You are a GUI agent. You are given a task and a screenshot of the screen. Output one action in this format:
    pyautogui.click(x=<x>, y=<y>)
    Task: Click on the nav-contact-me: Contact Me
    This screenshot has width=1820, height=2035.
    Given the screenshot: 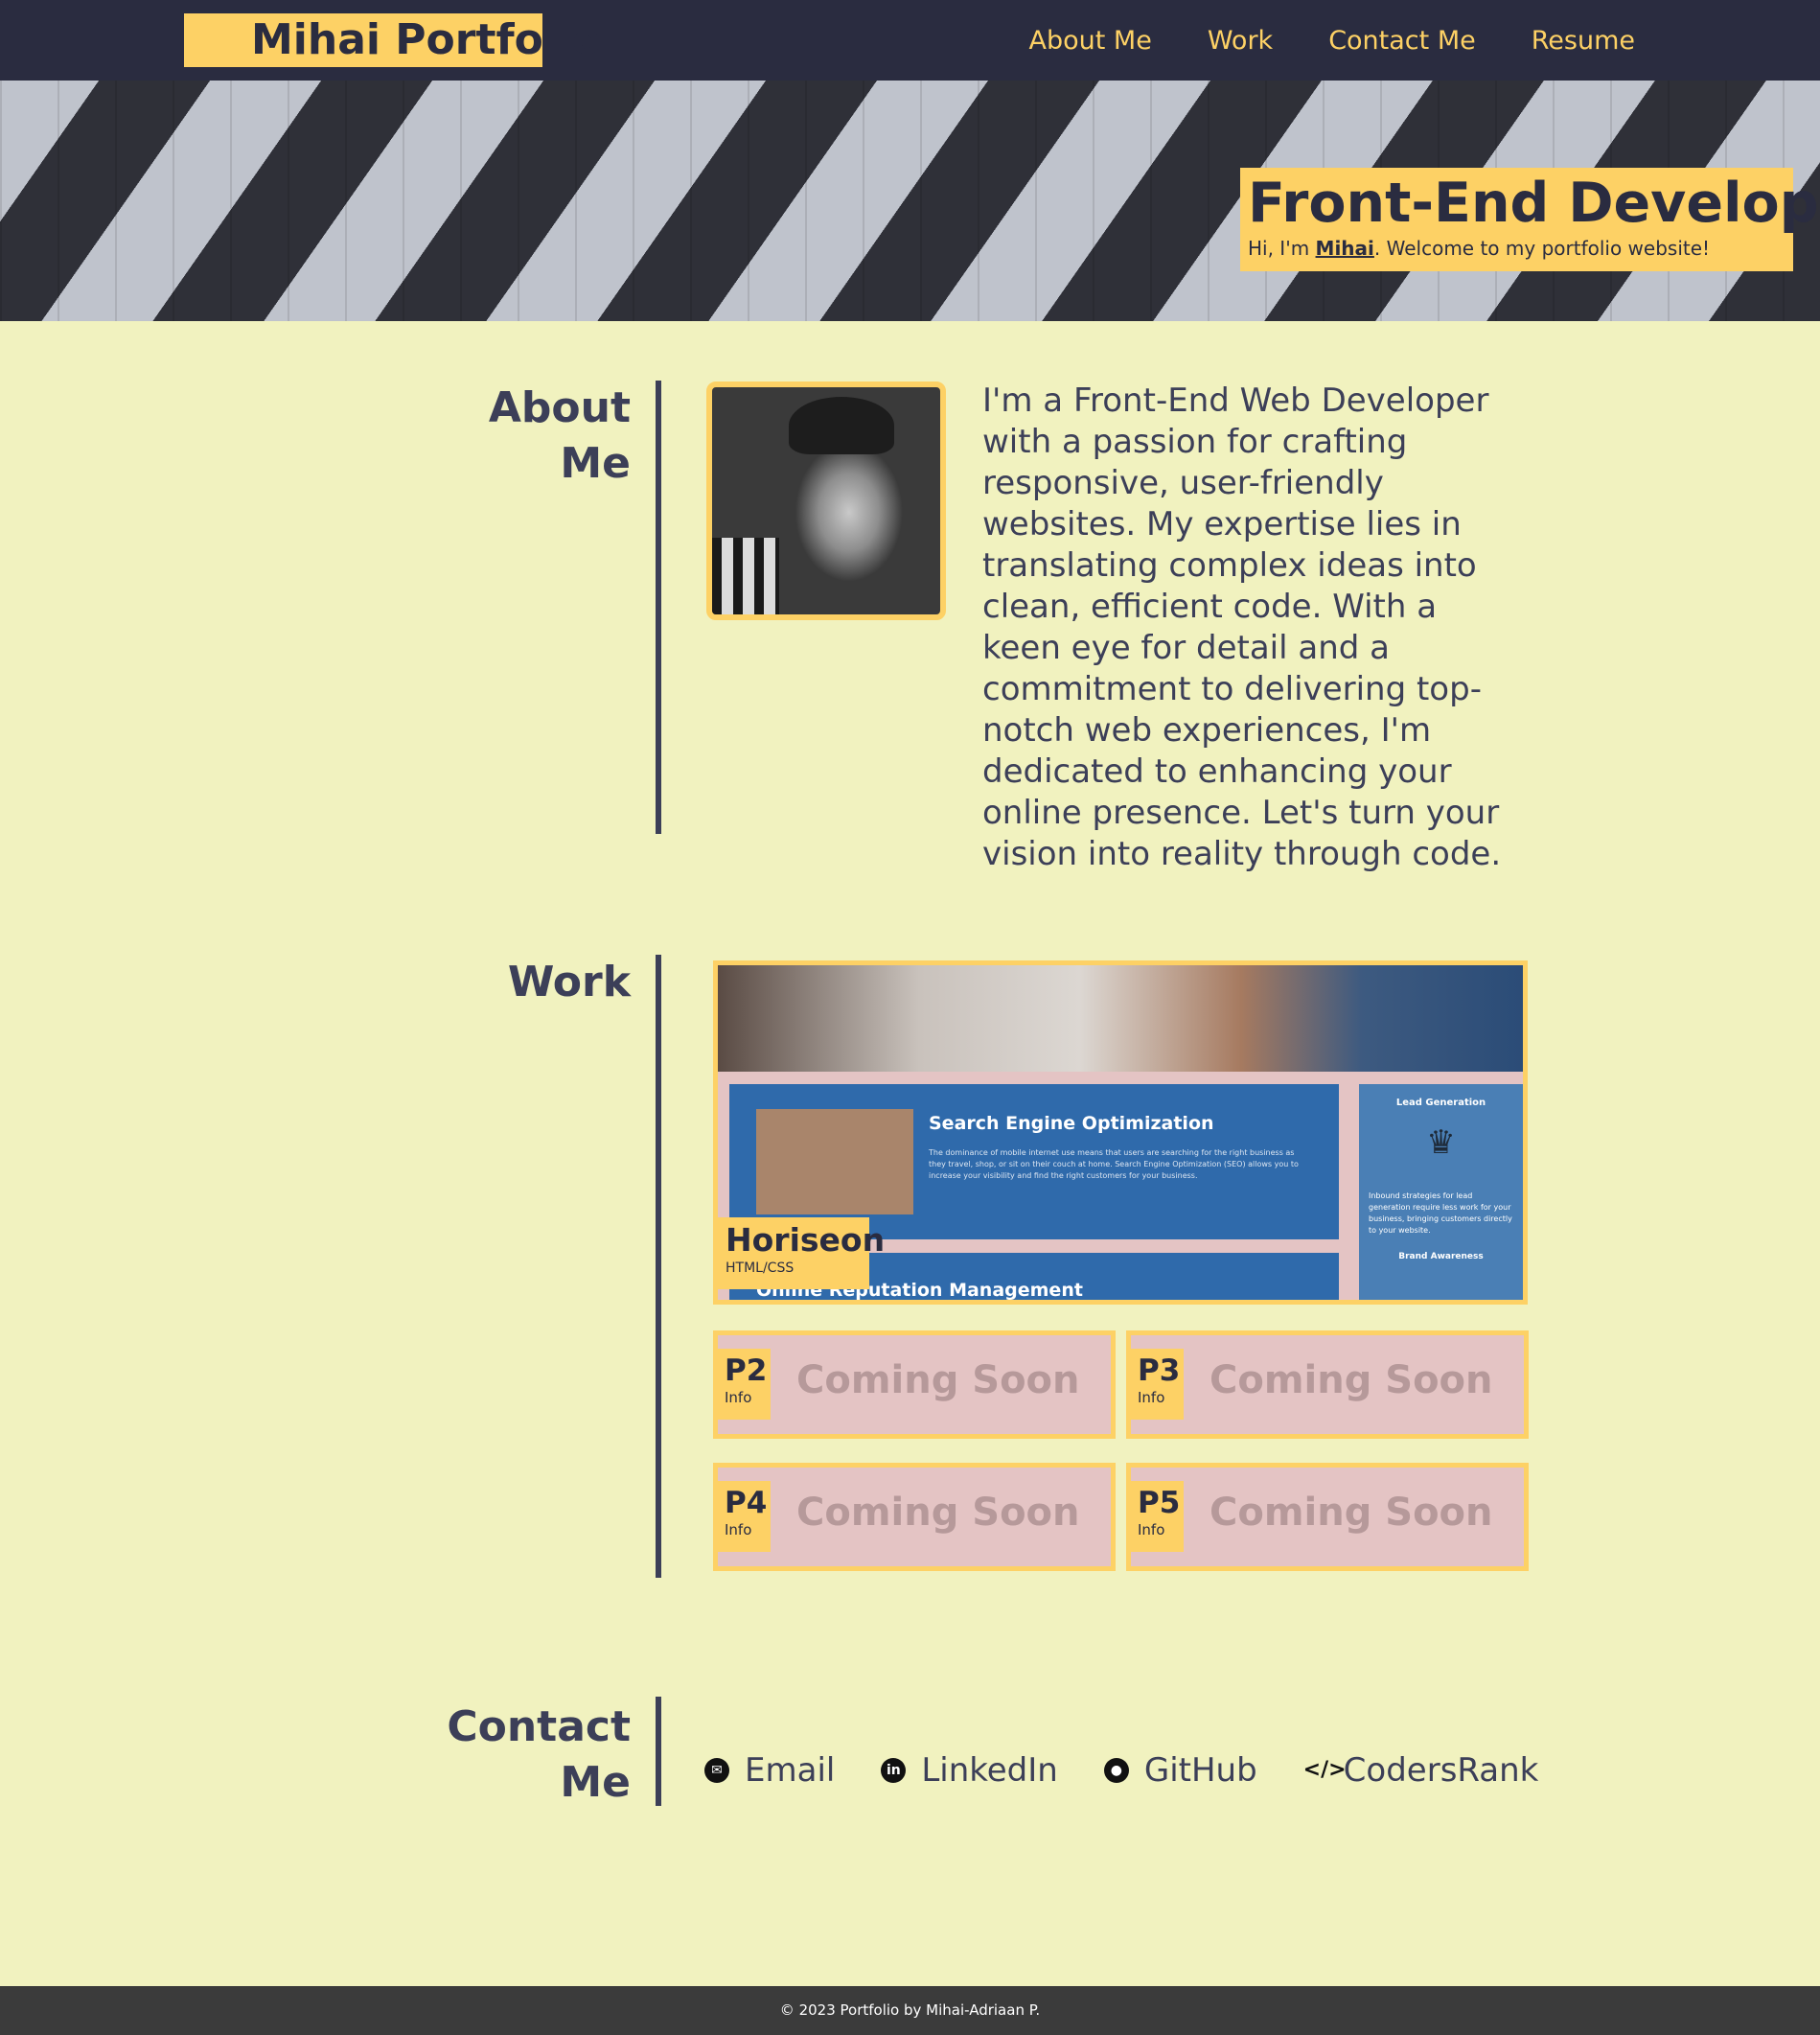 What is the action you would take?
    pyautogui.click(x=1402, y=41)
    